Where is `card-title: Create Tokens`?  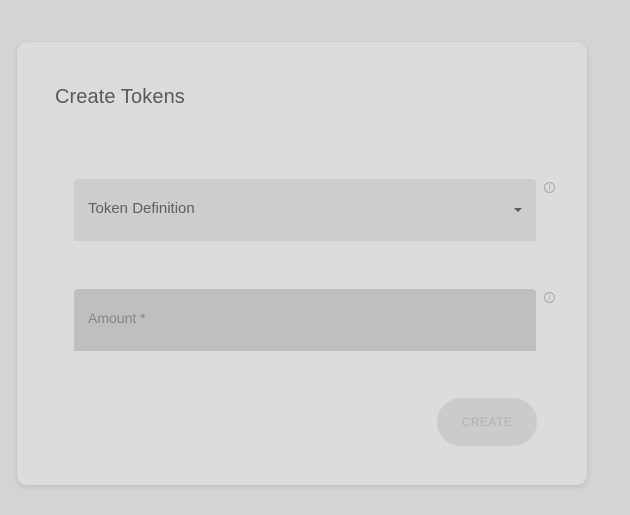 card-title: Create Tokens is located at coordinates (120, 97).